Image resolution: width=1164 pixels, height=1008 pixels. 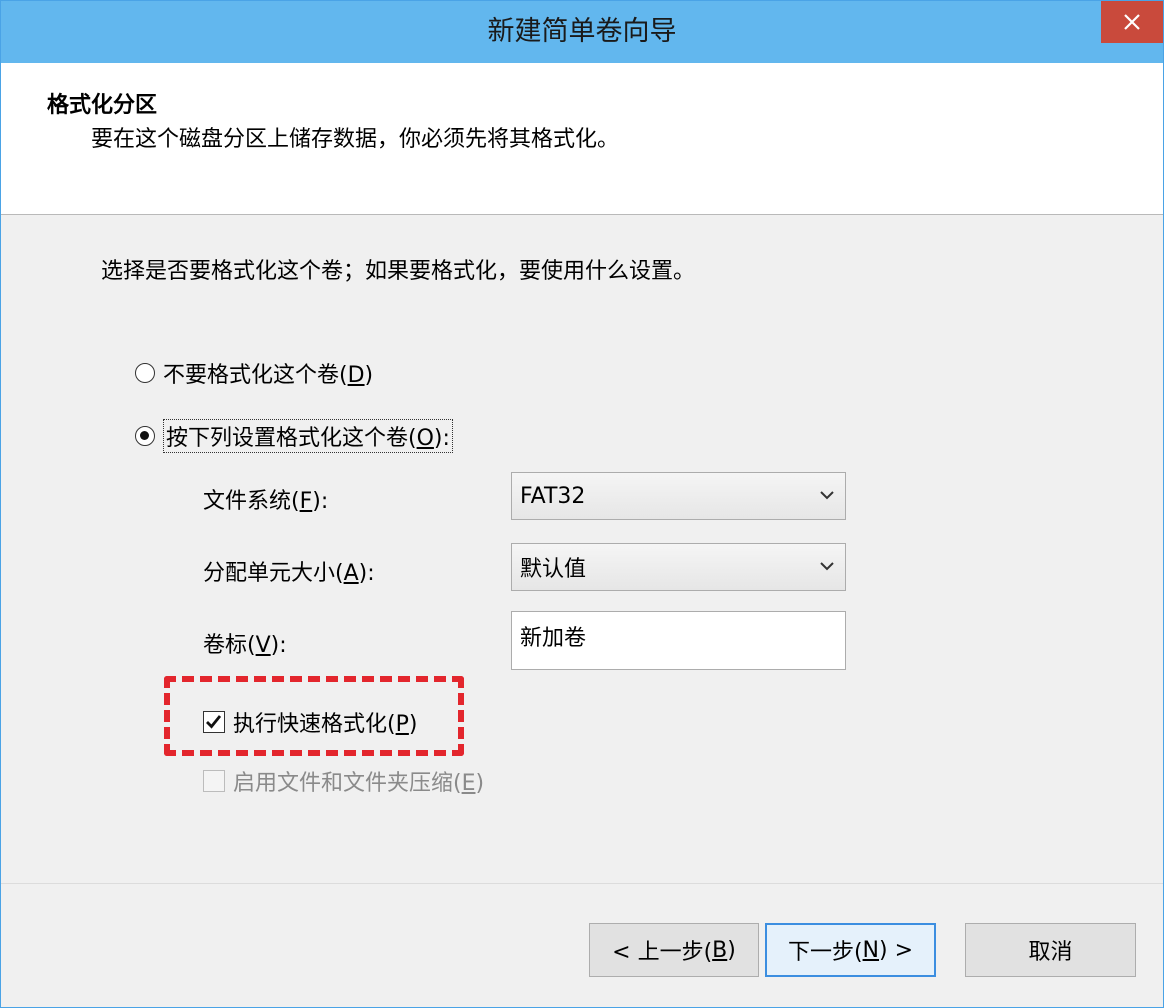 I want to click on radio-format: 按下列设置格式化这个卷(O):, so click(x=294, y=436).